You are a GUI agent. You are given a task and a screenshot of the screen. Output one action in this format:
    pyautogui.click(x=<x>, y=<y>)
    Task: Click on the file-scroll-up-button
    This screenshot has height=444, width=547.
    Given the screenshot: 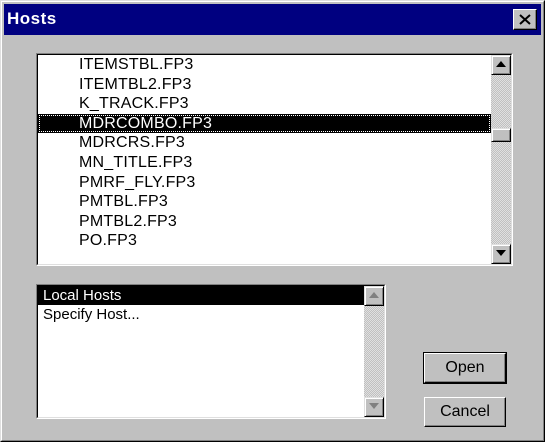 What is the action you would take?
    pyautogui.click(x=501, y=65)
    